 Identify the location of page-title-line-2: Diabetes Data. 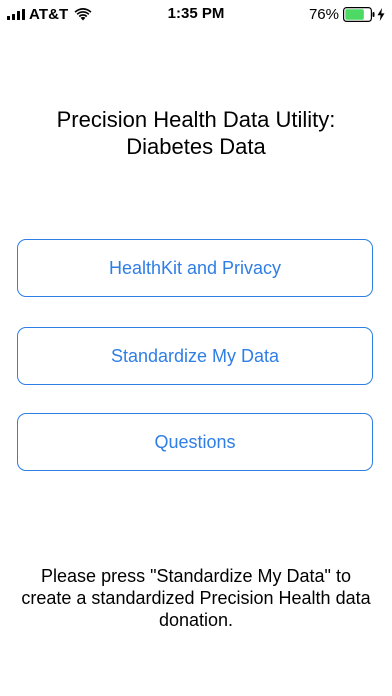
(196, 146).